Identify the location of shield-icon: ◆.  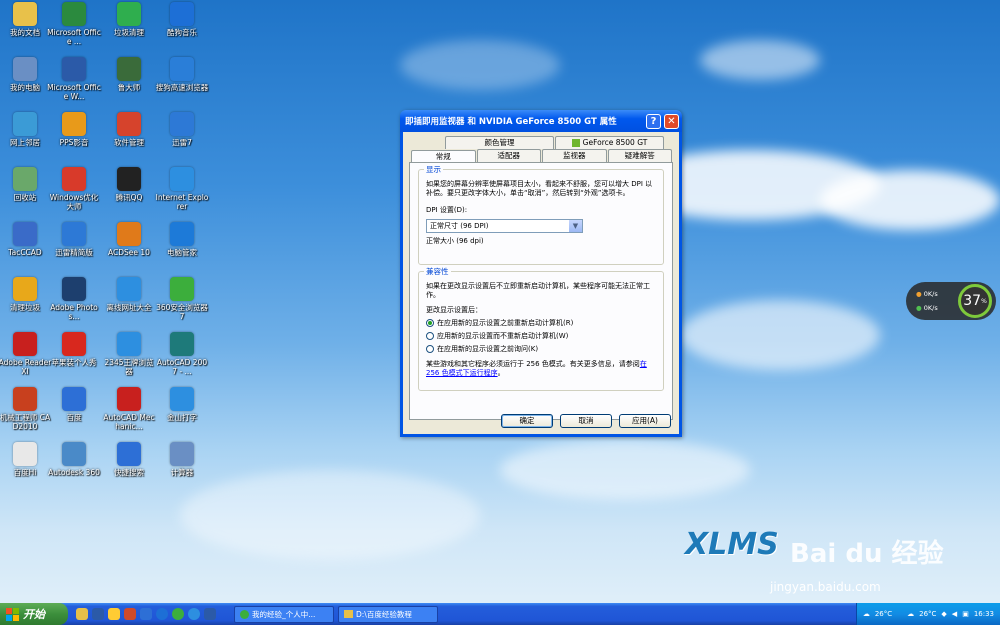
(943, 614).